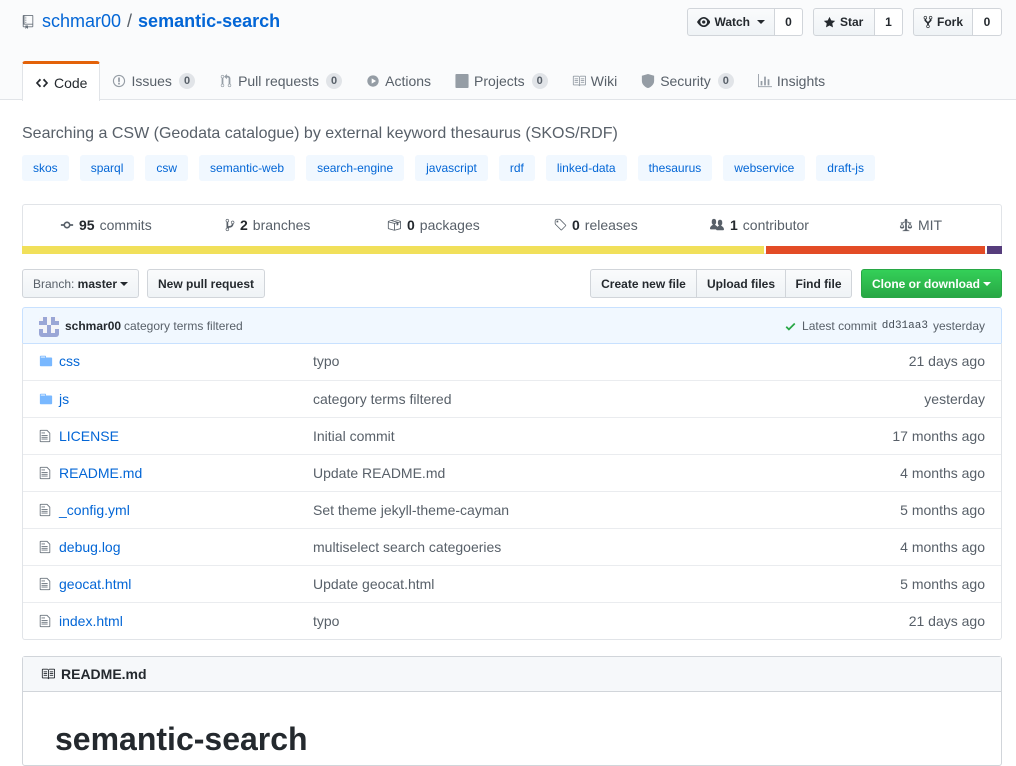 The width and height of the screenshot is (1016, 766). I want to click on fork-count: 0, so click(987, 22).